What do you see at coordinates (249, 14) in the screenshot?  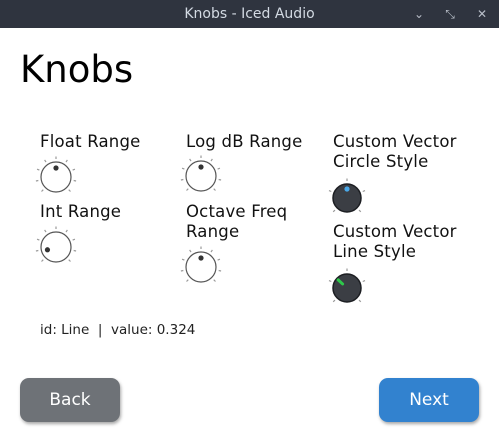 I see `window-titlebar: Knobs - Iced Audio ⌄ ⤡ ✕` at bounding box center [249, 14].